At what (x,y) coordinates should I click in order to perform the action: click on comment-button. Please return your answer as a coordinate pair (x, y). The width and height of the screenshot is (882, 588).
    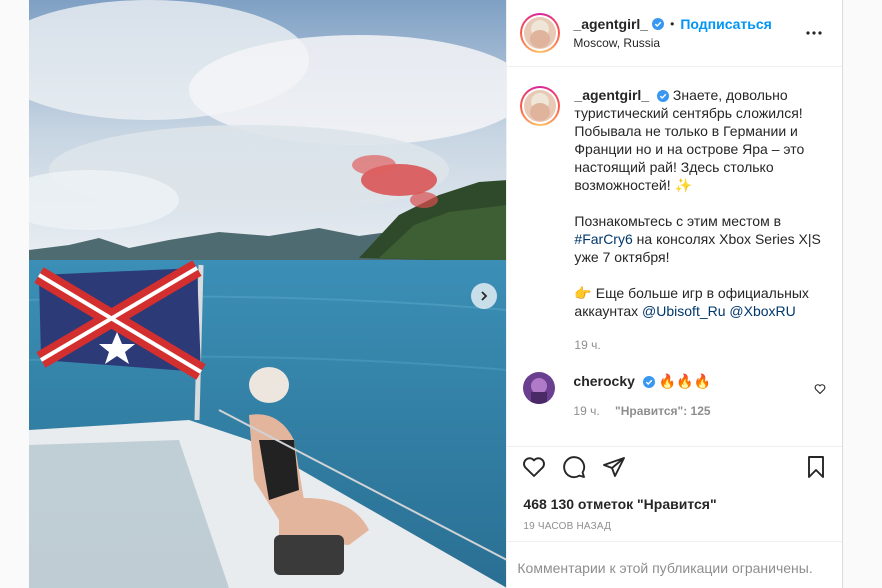
    Looking at the image, I should click on (574, 467).